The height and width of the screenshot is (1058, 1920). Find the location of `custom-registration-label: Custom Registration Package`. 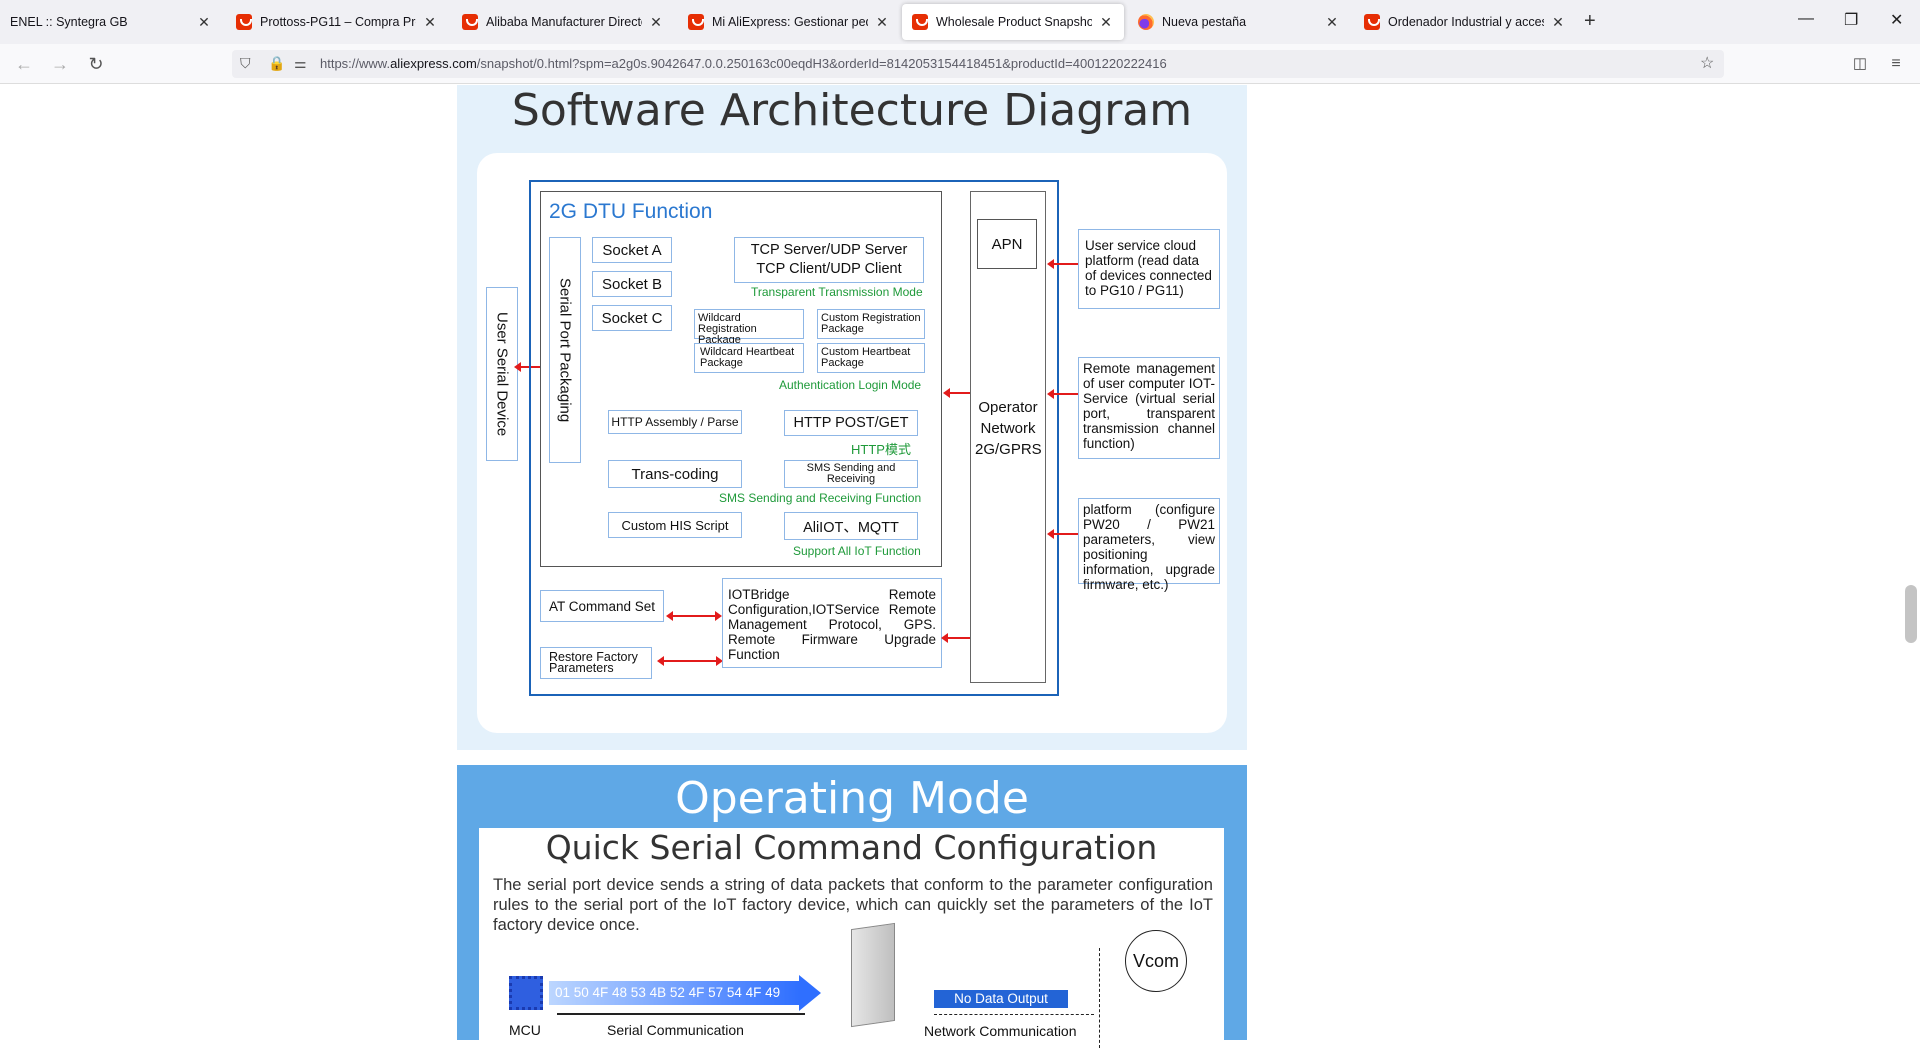

custom-registration-label: Custom Registration Package is located at coordinates (871, 323).